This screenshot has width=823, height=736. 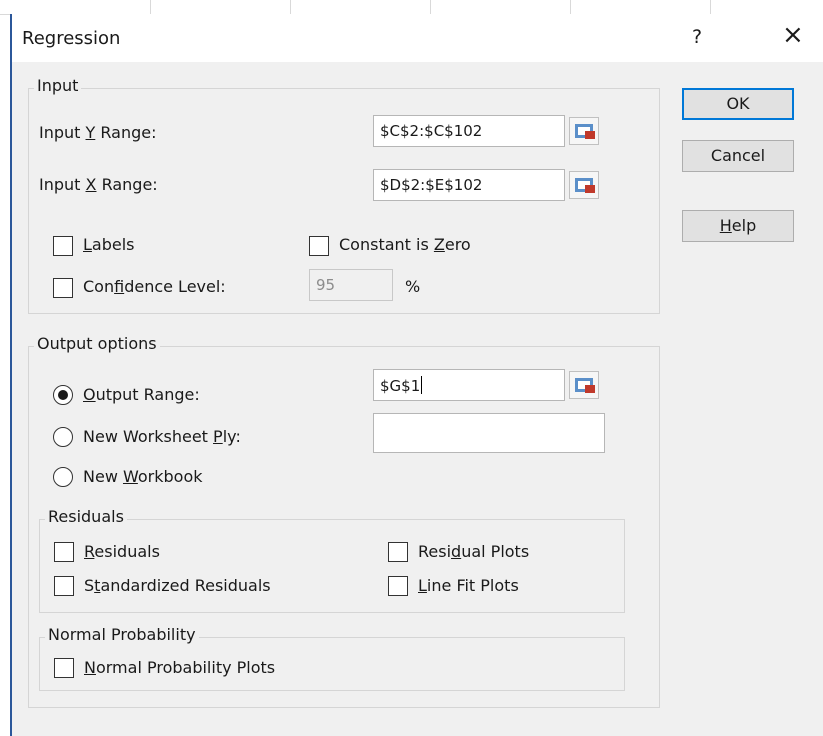 I want to click on new-worksheet-ply-radio, so click(x=63, y=437).